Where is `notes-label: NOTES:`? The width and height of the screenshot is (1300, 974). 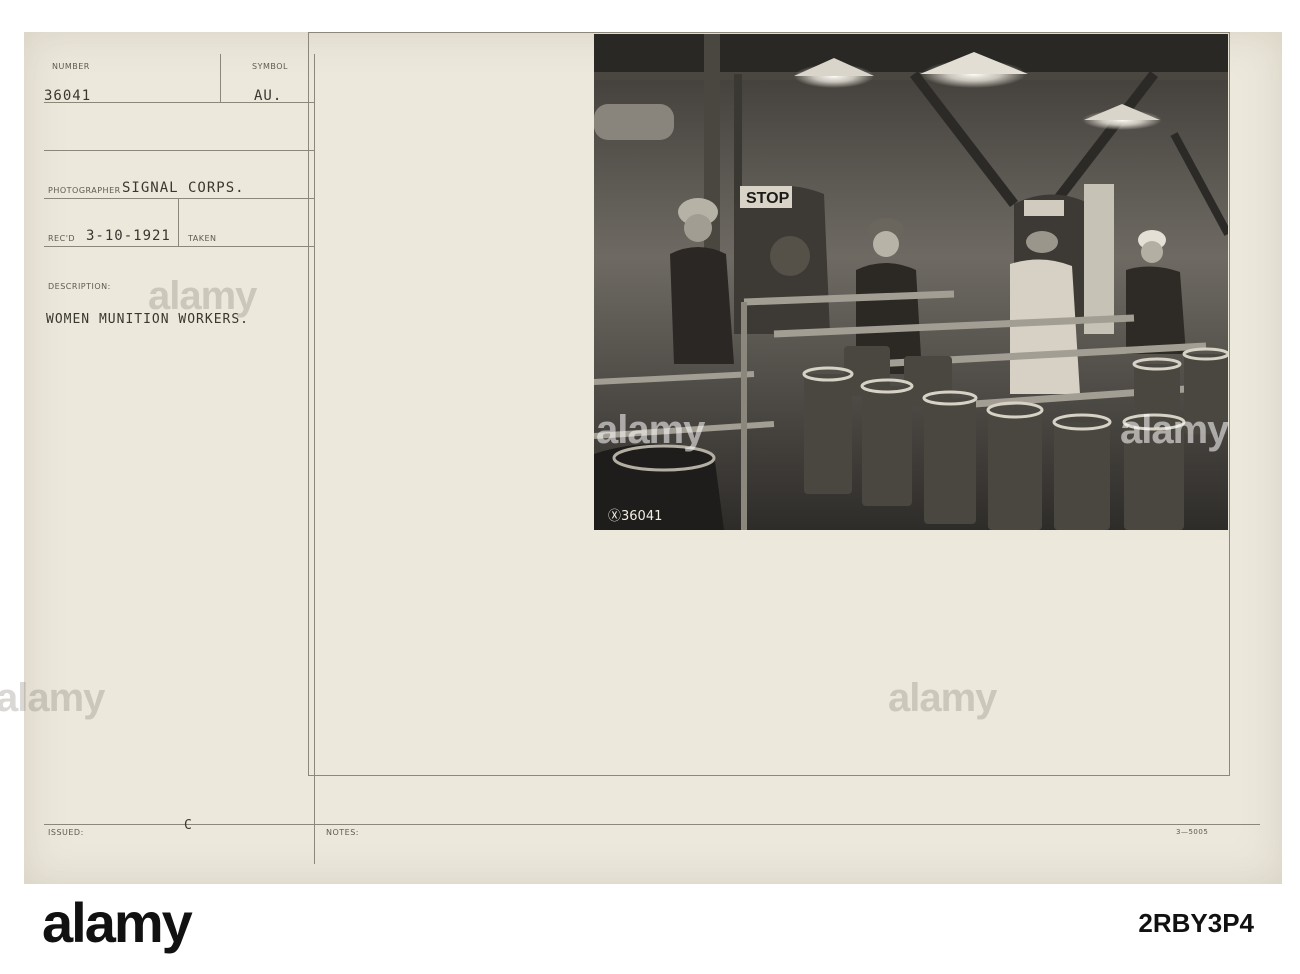 notes-label: NOTES: is located at coordinates (342, 832).